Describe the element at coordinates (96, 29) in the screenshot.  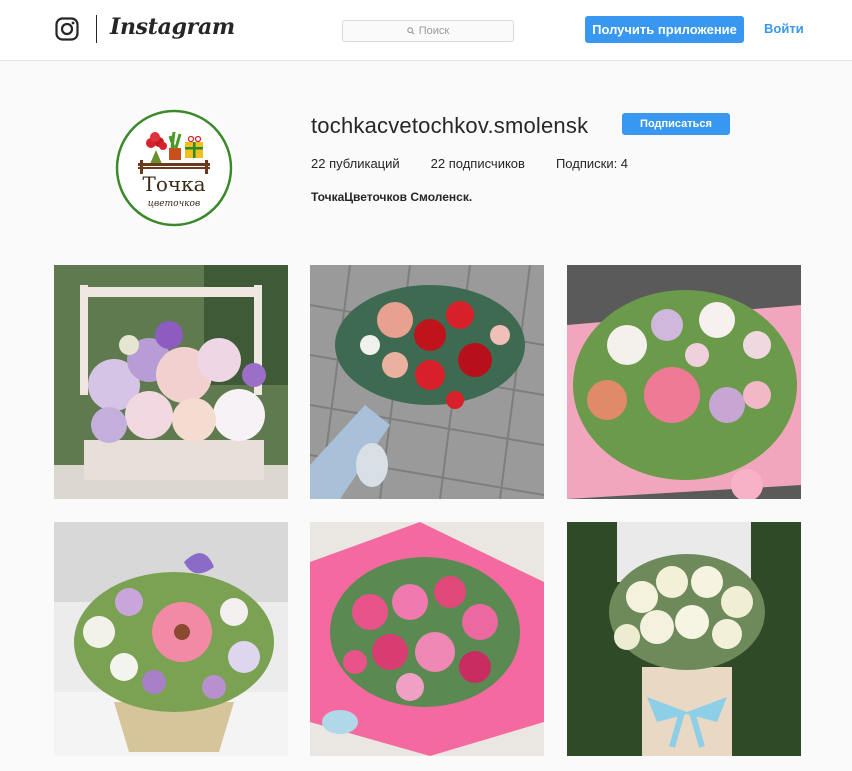
I see `header-divider` at that location.